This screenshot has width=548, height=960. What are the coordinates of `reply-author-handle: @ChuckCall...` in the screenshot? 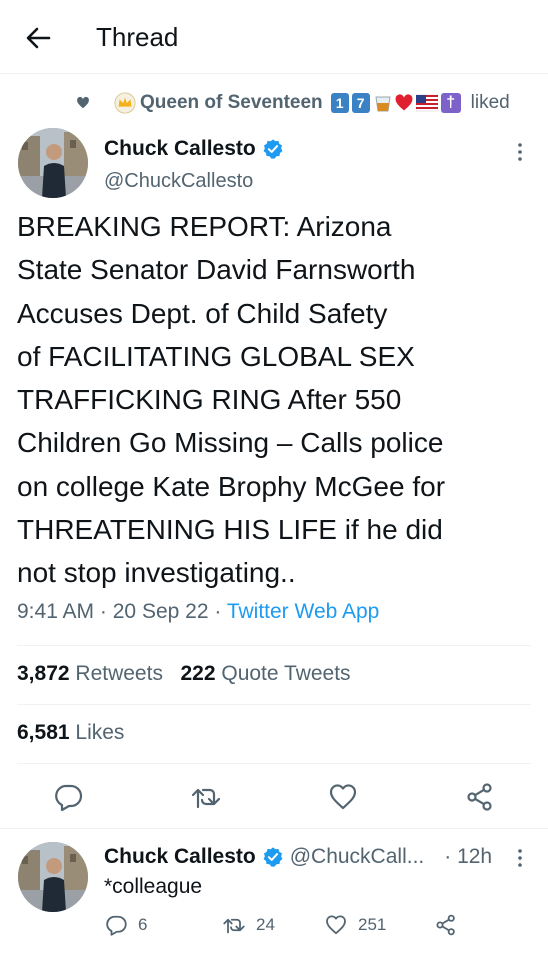 It's located at (357, 857).